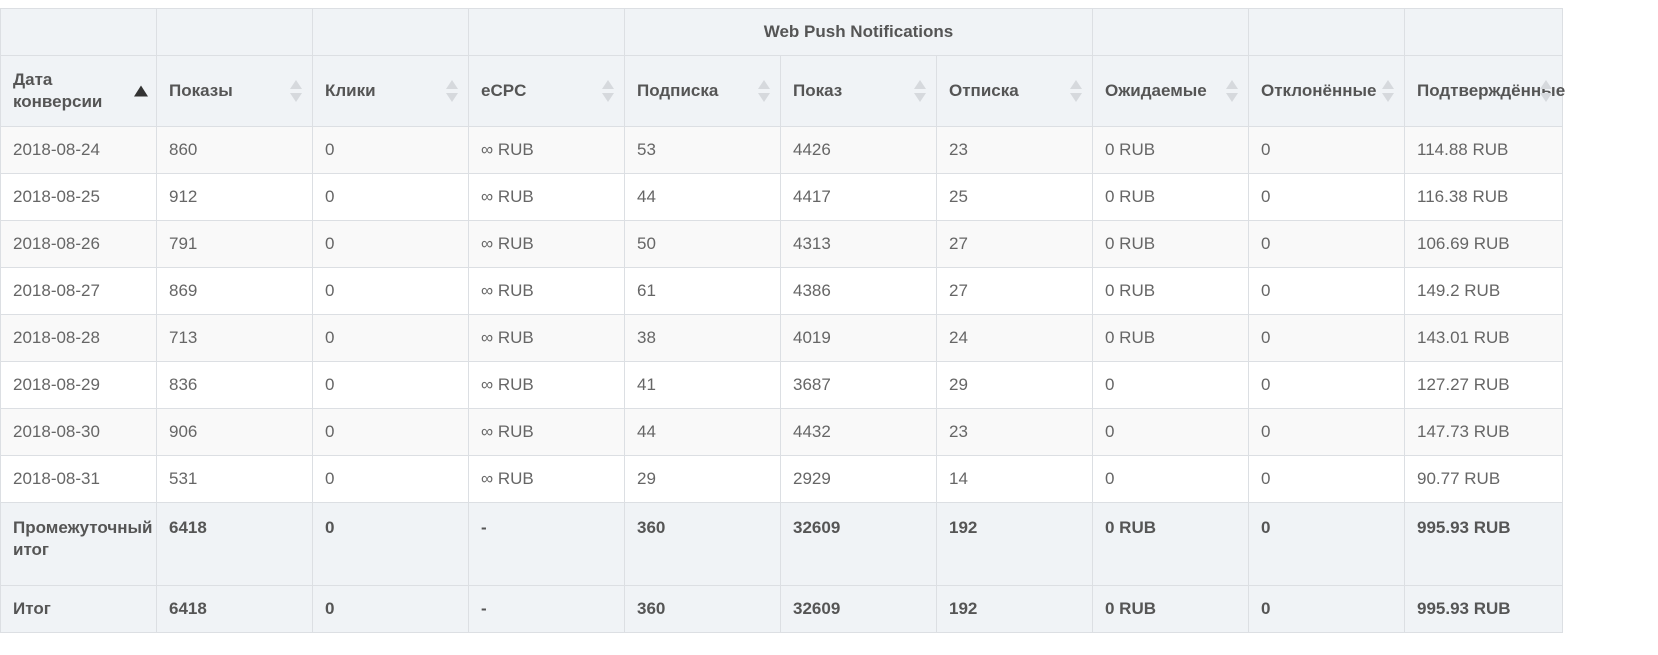 The height and width of the screenshot is (655, 1658). What do you see at coordinates (1484, 91) in the screenshot?
I see `column-header-confirmed: Подтверждённые` at bounding box center [1484, 91].